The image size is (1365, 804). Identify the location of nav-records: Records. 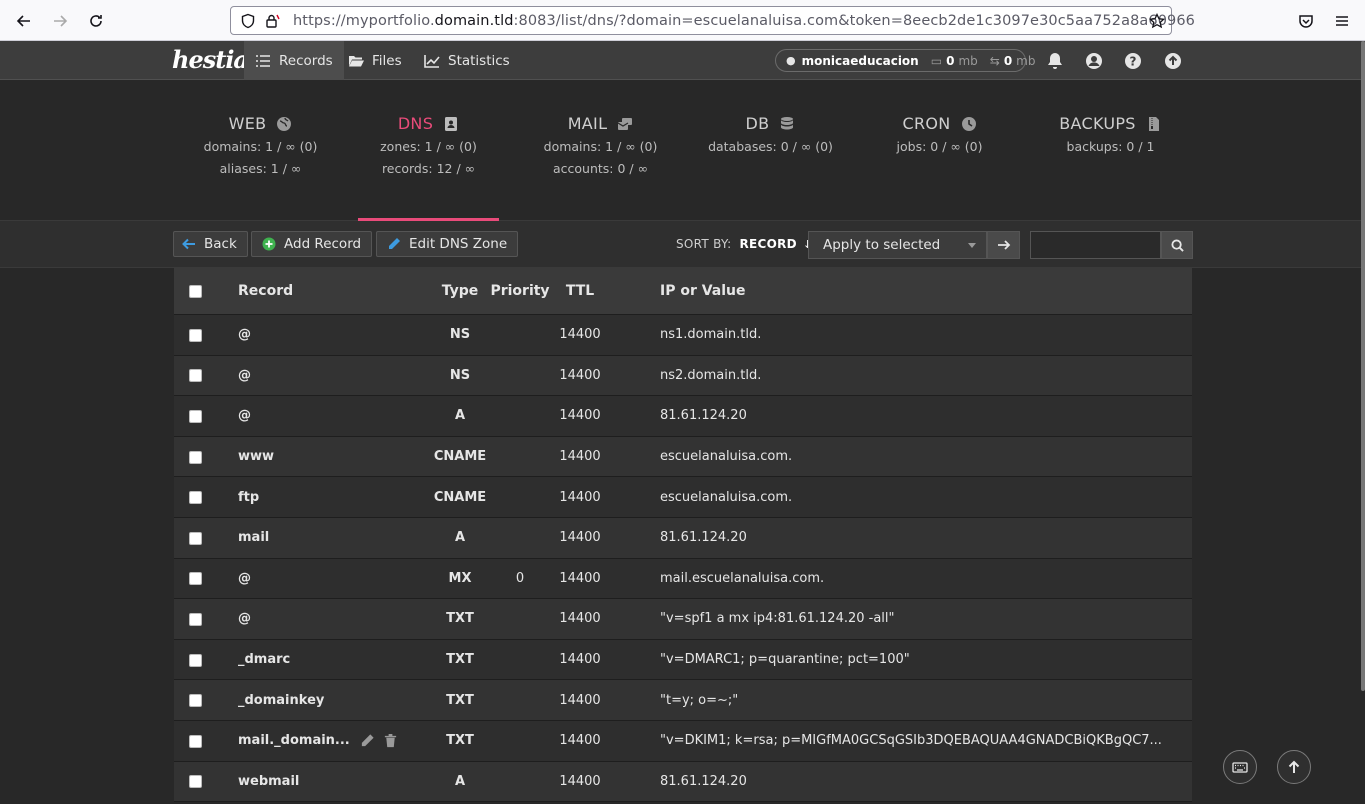
(294, 60).